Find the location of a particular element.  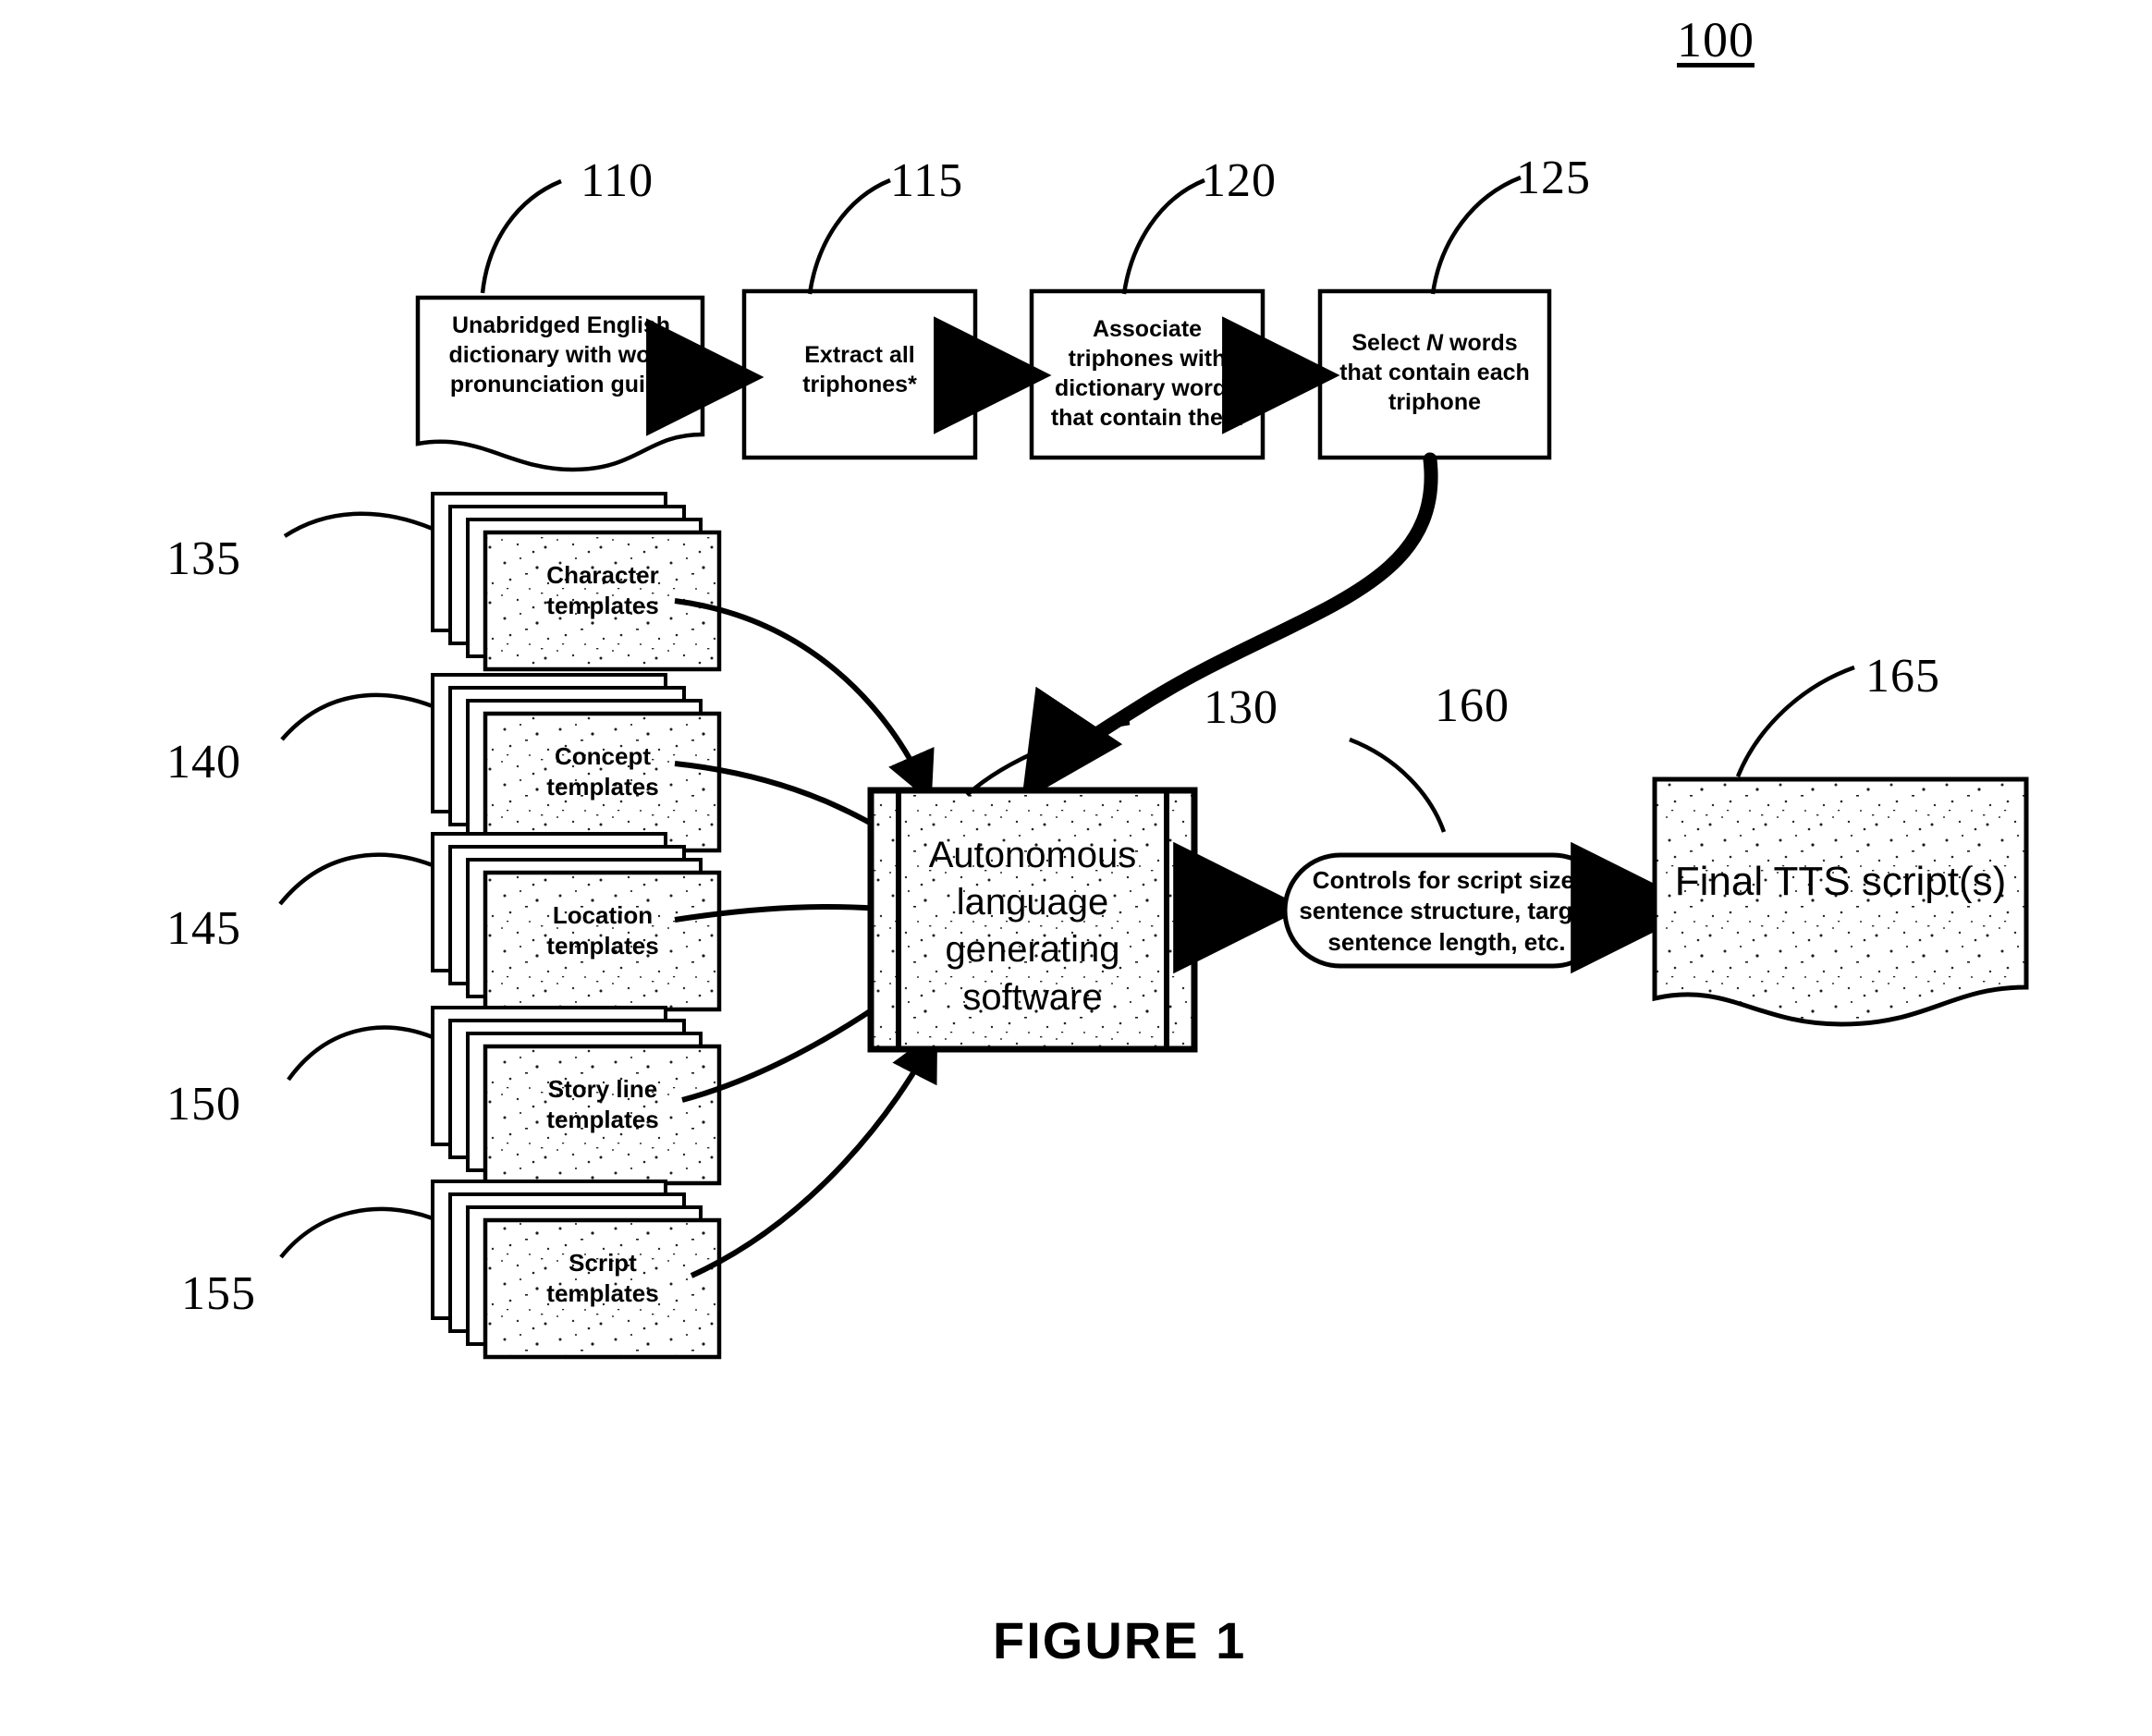

node-select-shape is located at coordinates (1435, 374).